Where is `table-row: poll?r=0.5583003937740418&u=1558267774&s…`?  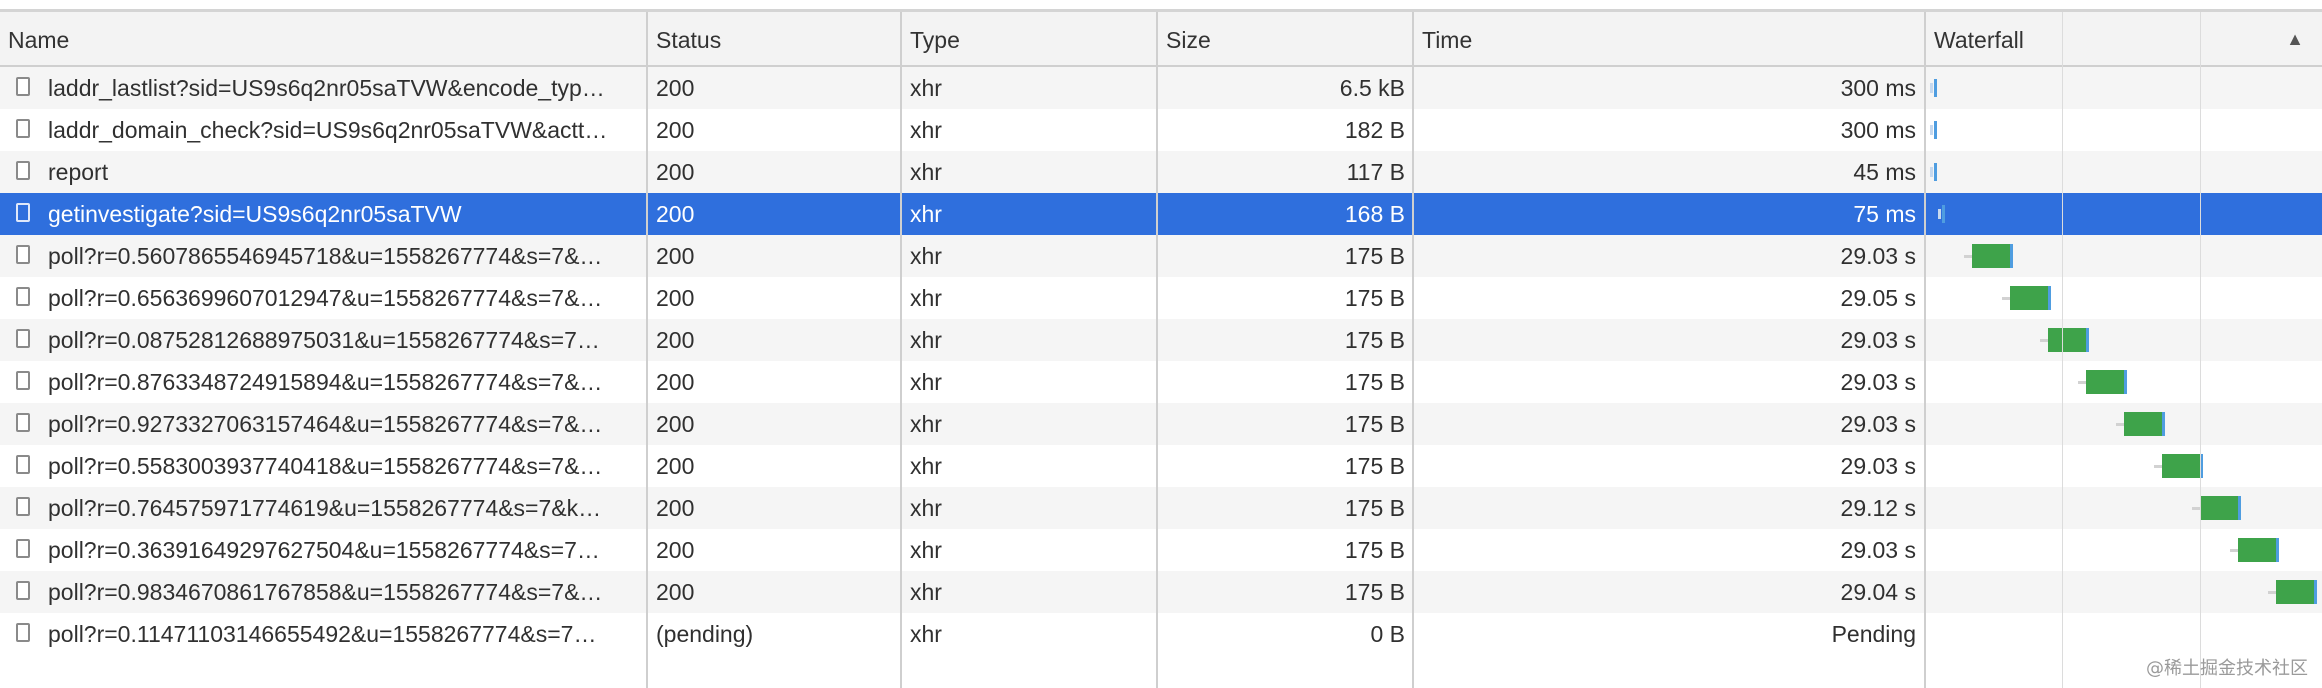
table-row: poll?r=0.5583003937740418&u=1558267774&s… is located at coordinates (1161, 466).